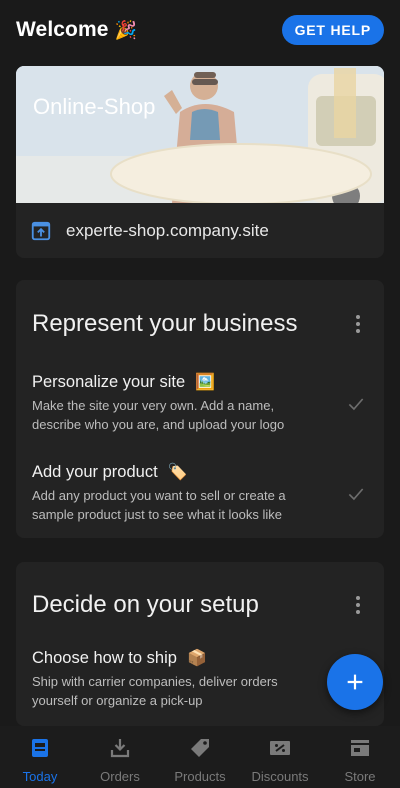 The image size is (400, 788). Describe the element at coordinates (280, 748) in the screenshot. I see `discounts-icon` at that location.